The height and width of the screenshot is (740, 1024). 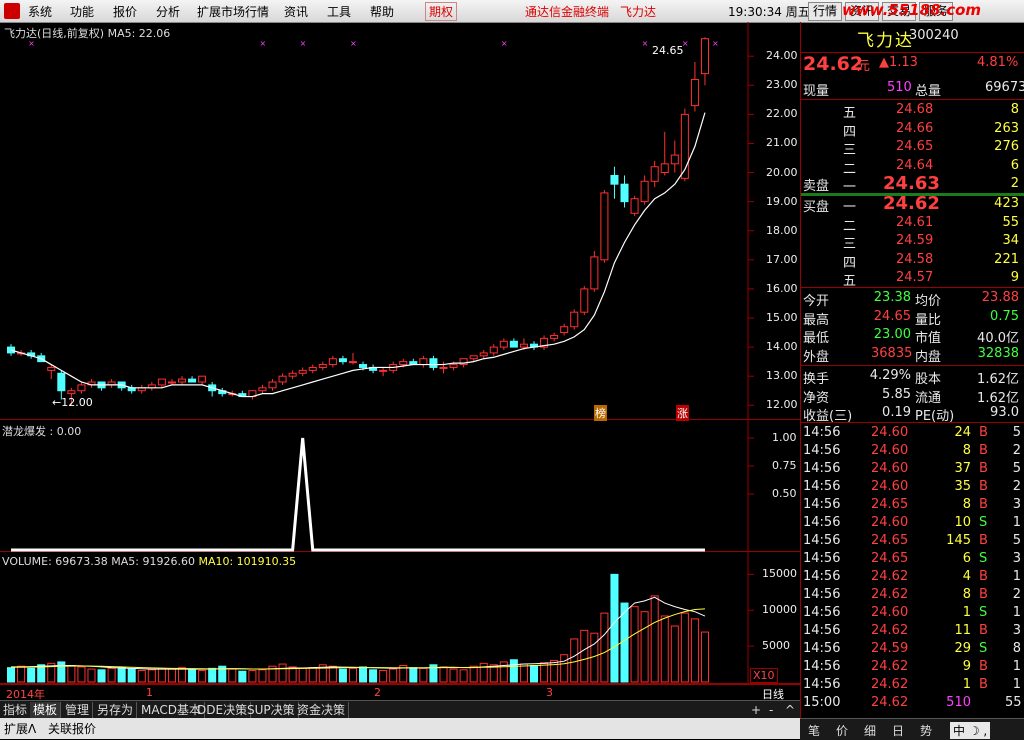 I want to click on menu-item-function: 功能, so click(x=82, y=11).